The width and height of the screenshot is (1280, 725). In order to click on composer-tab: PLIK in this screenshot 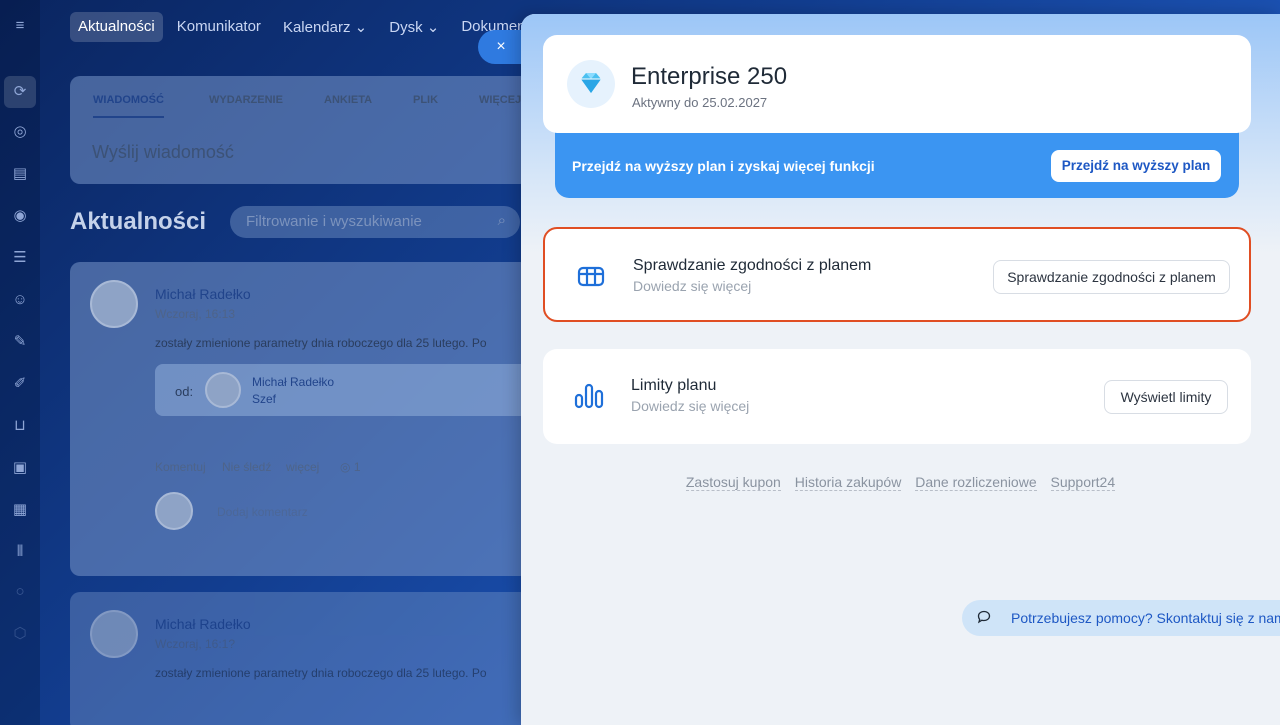, I will do `click(425, 100)`.